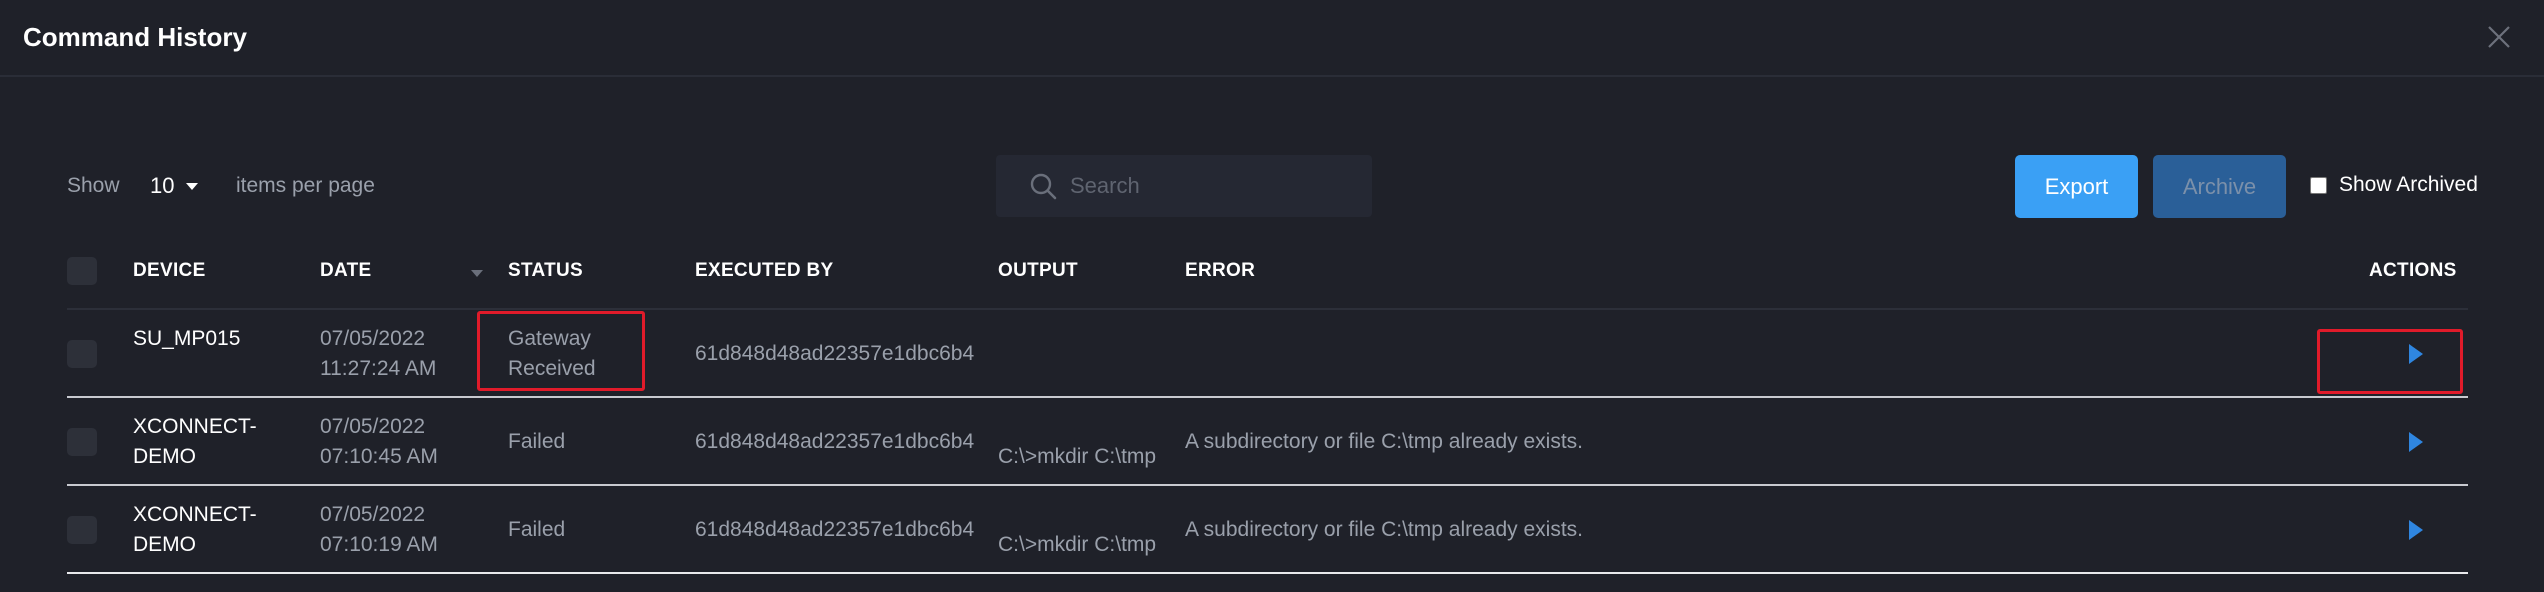  I want to click on modal-header: Command History, so click(1272, 38).